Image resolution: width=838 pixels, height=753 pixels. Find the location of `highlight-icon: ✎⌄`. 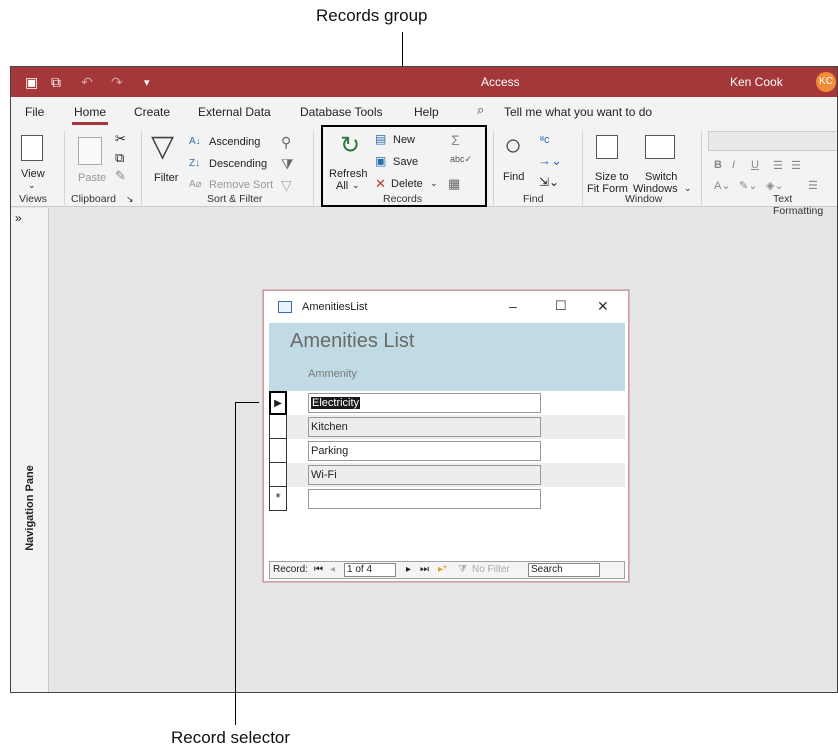

highlight-icon: ✎⌄ is located at coordinates (748, 185).